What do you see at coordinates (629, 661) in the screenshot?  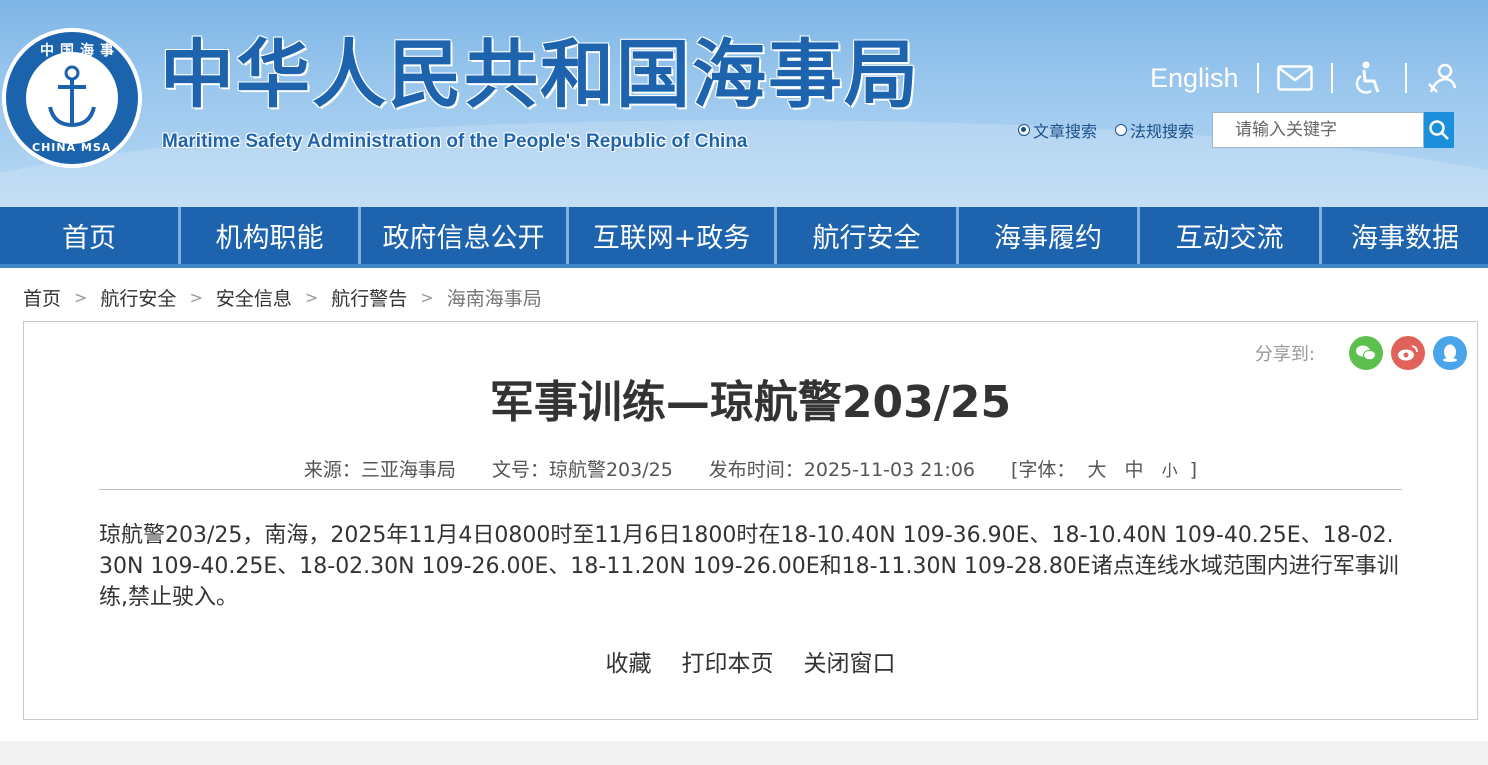 I see `favorite-link: 收藏` at bounding box center [629, 661].